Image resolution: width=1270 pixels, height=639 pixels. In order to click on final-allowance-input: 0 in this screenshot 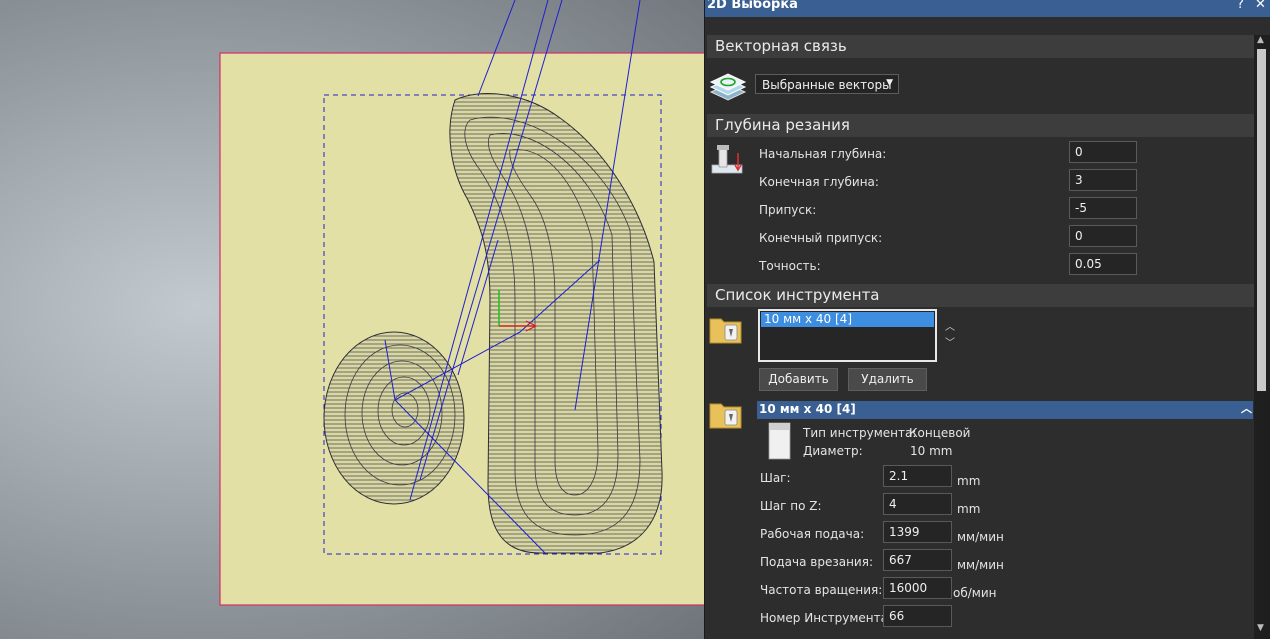, I will do `click(1103, 236)`.